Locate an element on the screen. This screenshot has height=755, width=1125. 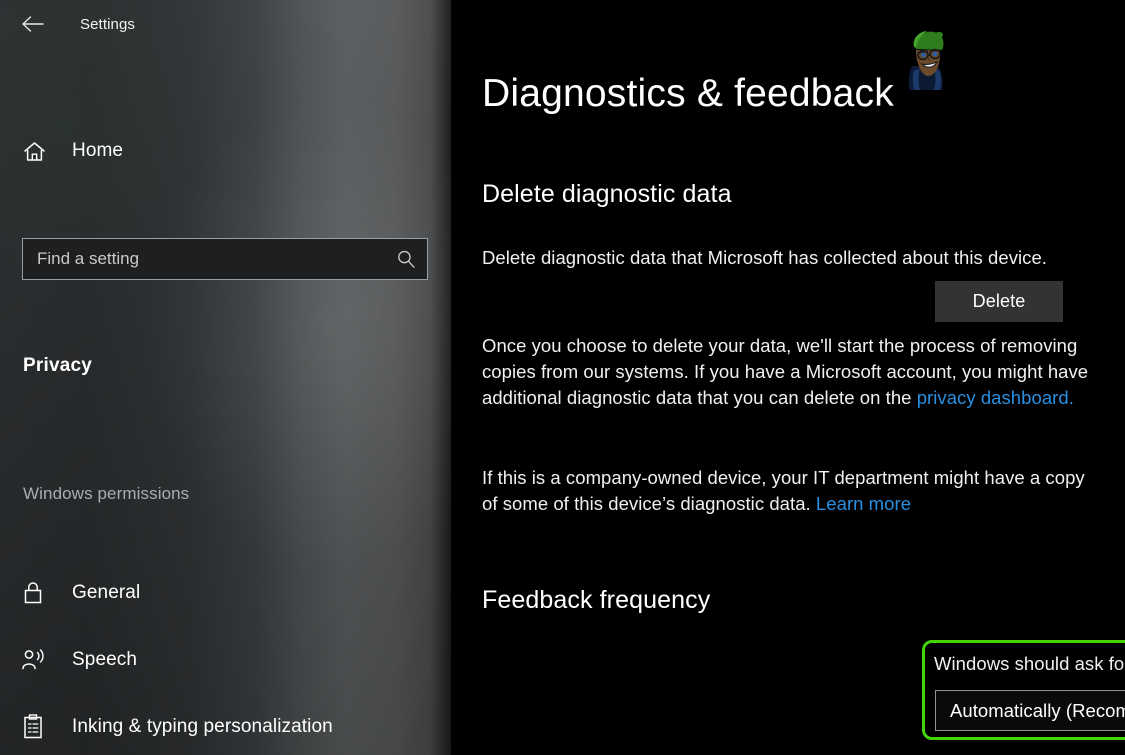
section-heading-delete-diagnostic-data: Delete diagnostic data is located at coordinates (607, 194).